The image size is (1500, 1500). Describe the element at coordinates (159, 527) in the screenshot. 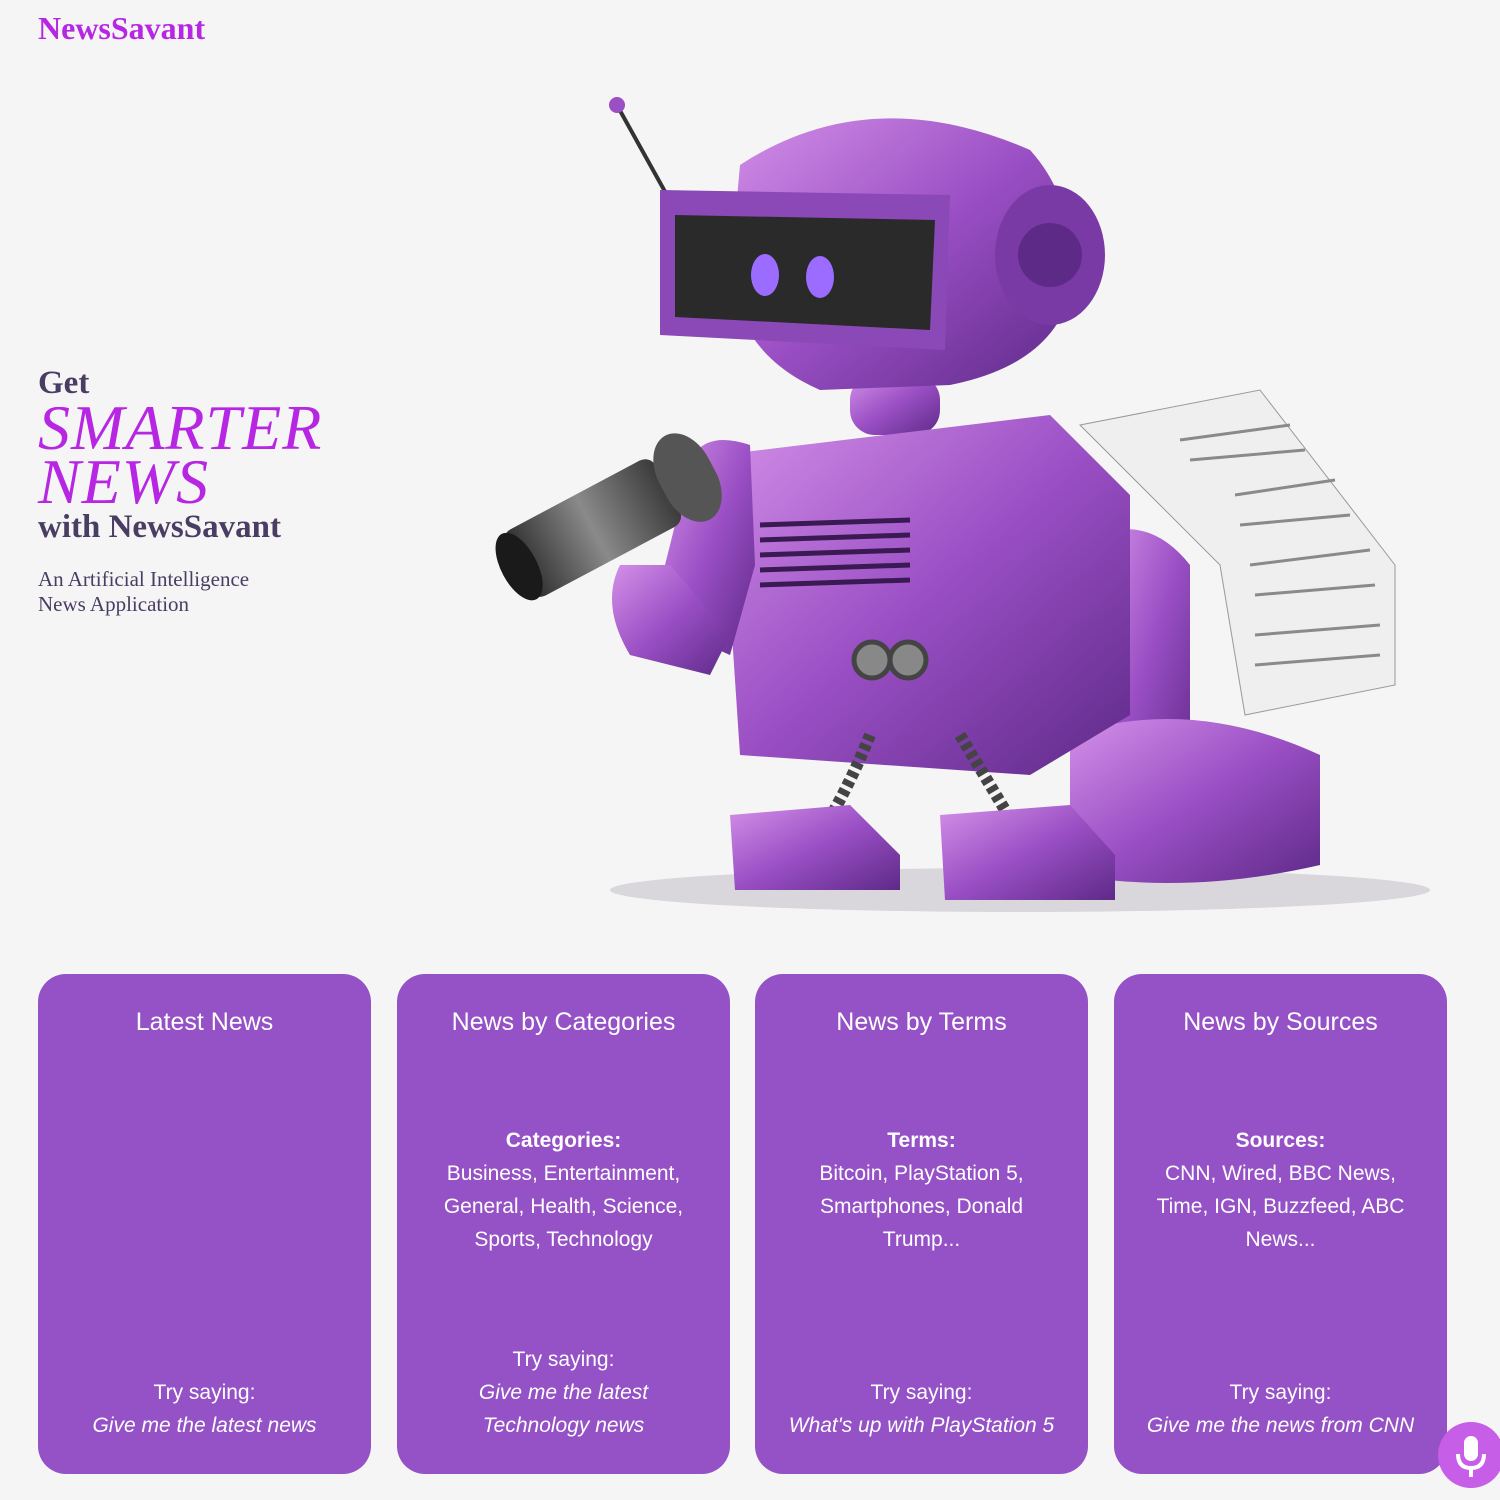

I see `hero-line-with: with NewsSavant` at that location.